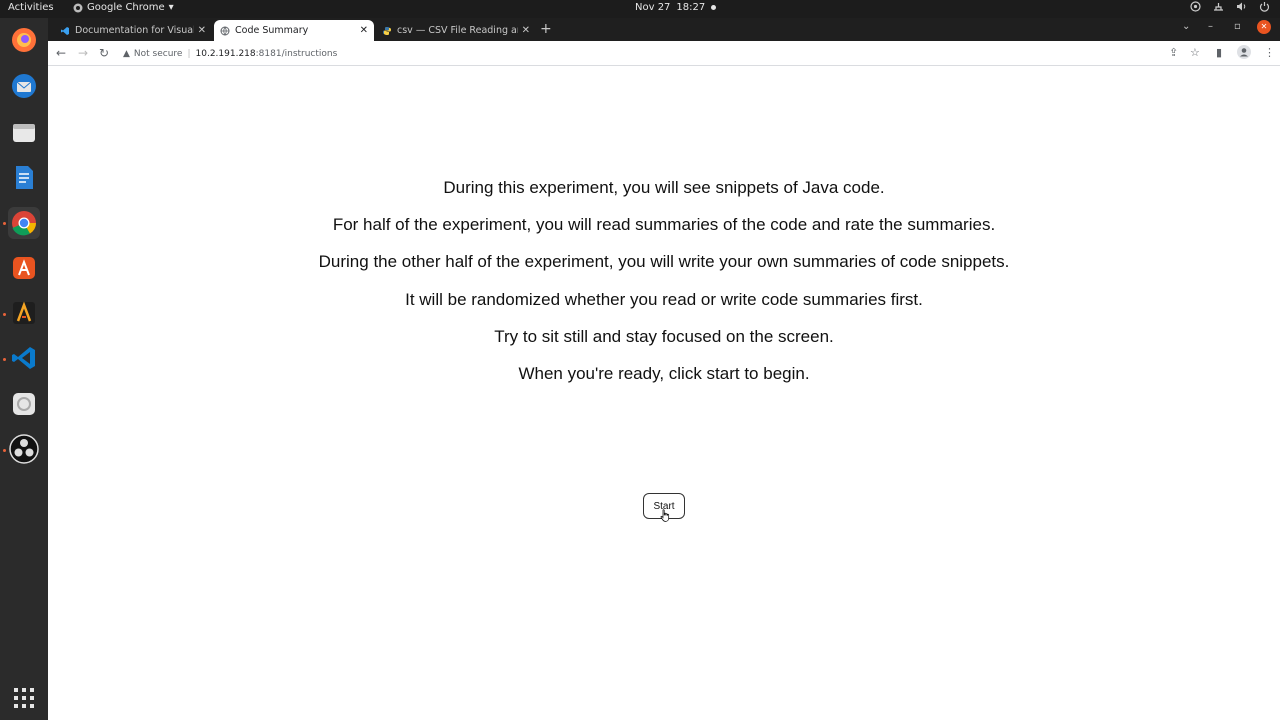 The height and width of the screenshot is (720, 1280). I want to click on tab-code-summary: Code Summary ✕, so click(294, 30).